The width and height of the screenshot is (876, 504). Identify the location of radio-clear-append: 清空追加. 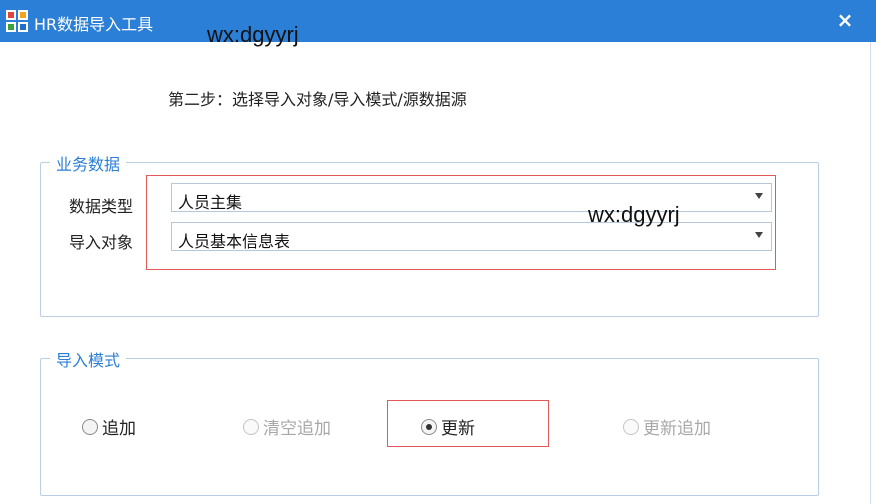
(287, 426).